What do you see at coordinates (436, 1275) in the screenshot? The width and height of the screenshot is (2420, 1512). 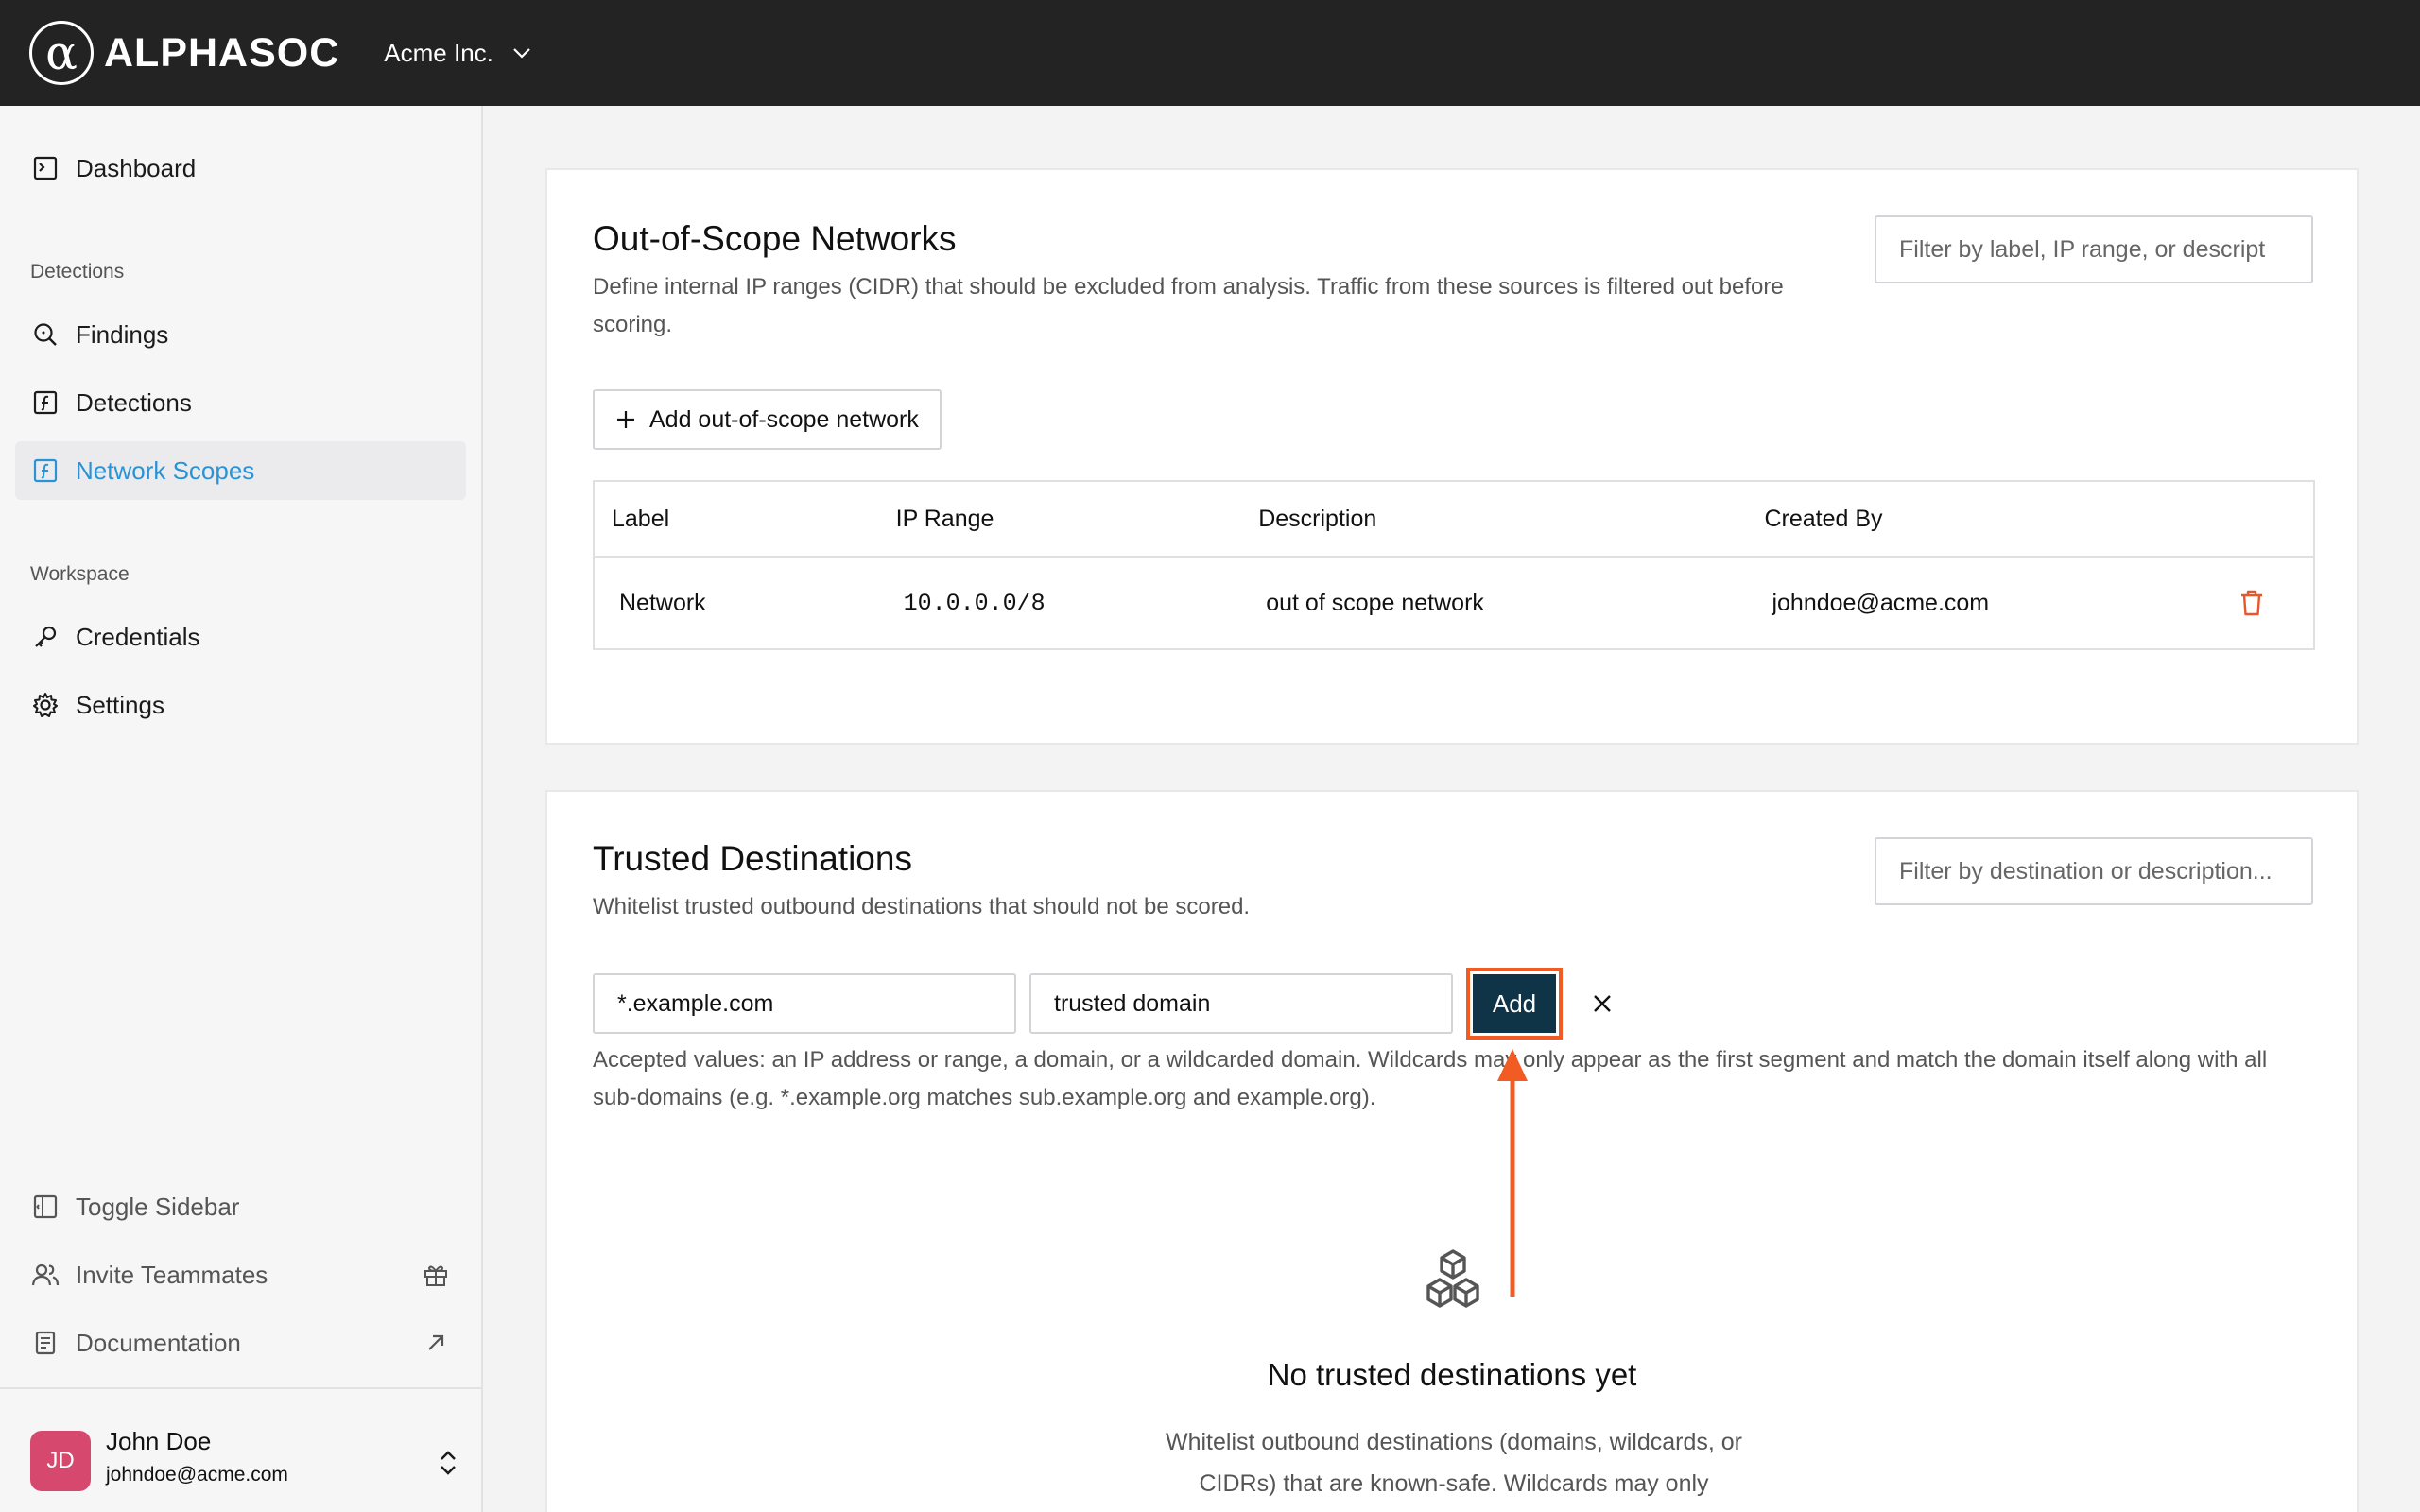 I see `gift-icon` at bounding box center [436, 1275].